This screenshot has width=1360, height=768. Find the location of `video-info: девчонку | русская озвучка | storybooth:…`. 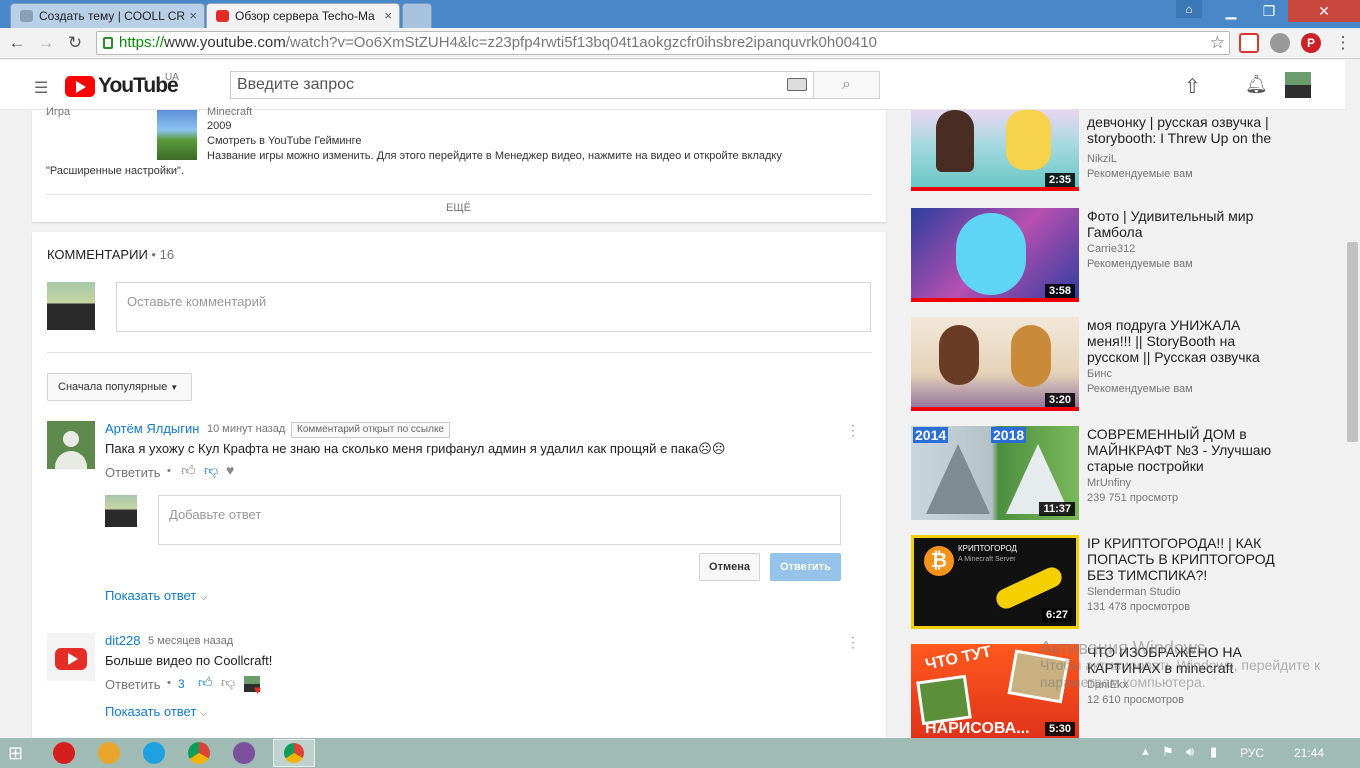

video-info: девчонку | русская озвучка | storybooth:… is located at coordinates (1197, 148).